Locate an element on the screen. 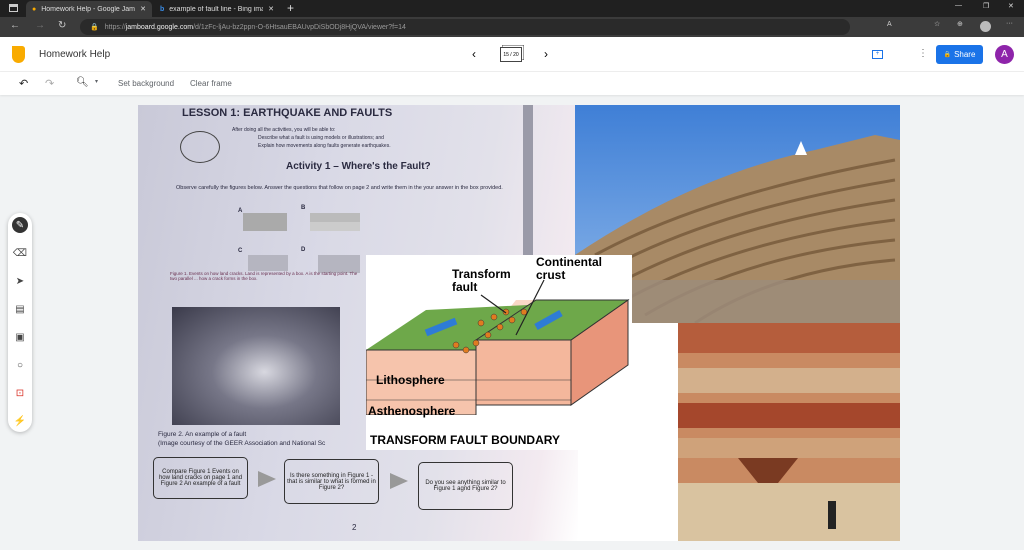 The width and height of the screenshot is (1024, 550). tool-panel: ✎ ⌫ ➤ ▤ ▣ ○ ⊡ ⚡ is located at coordinates (20, 322).